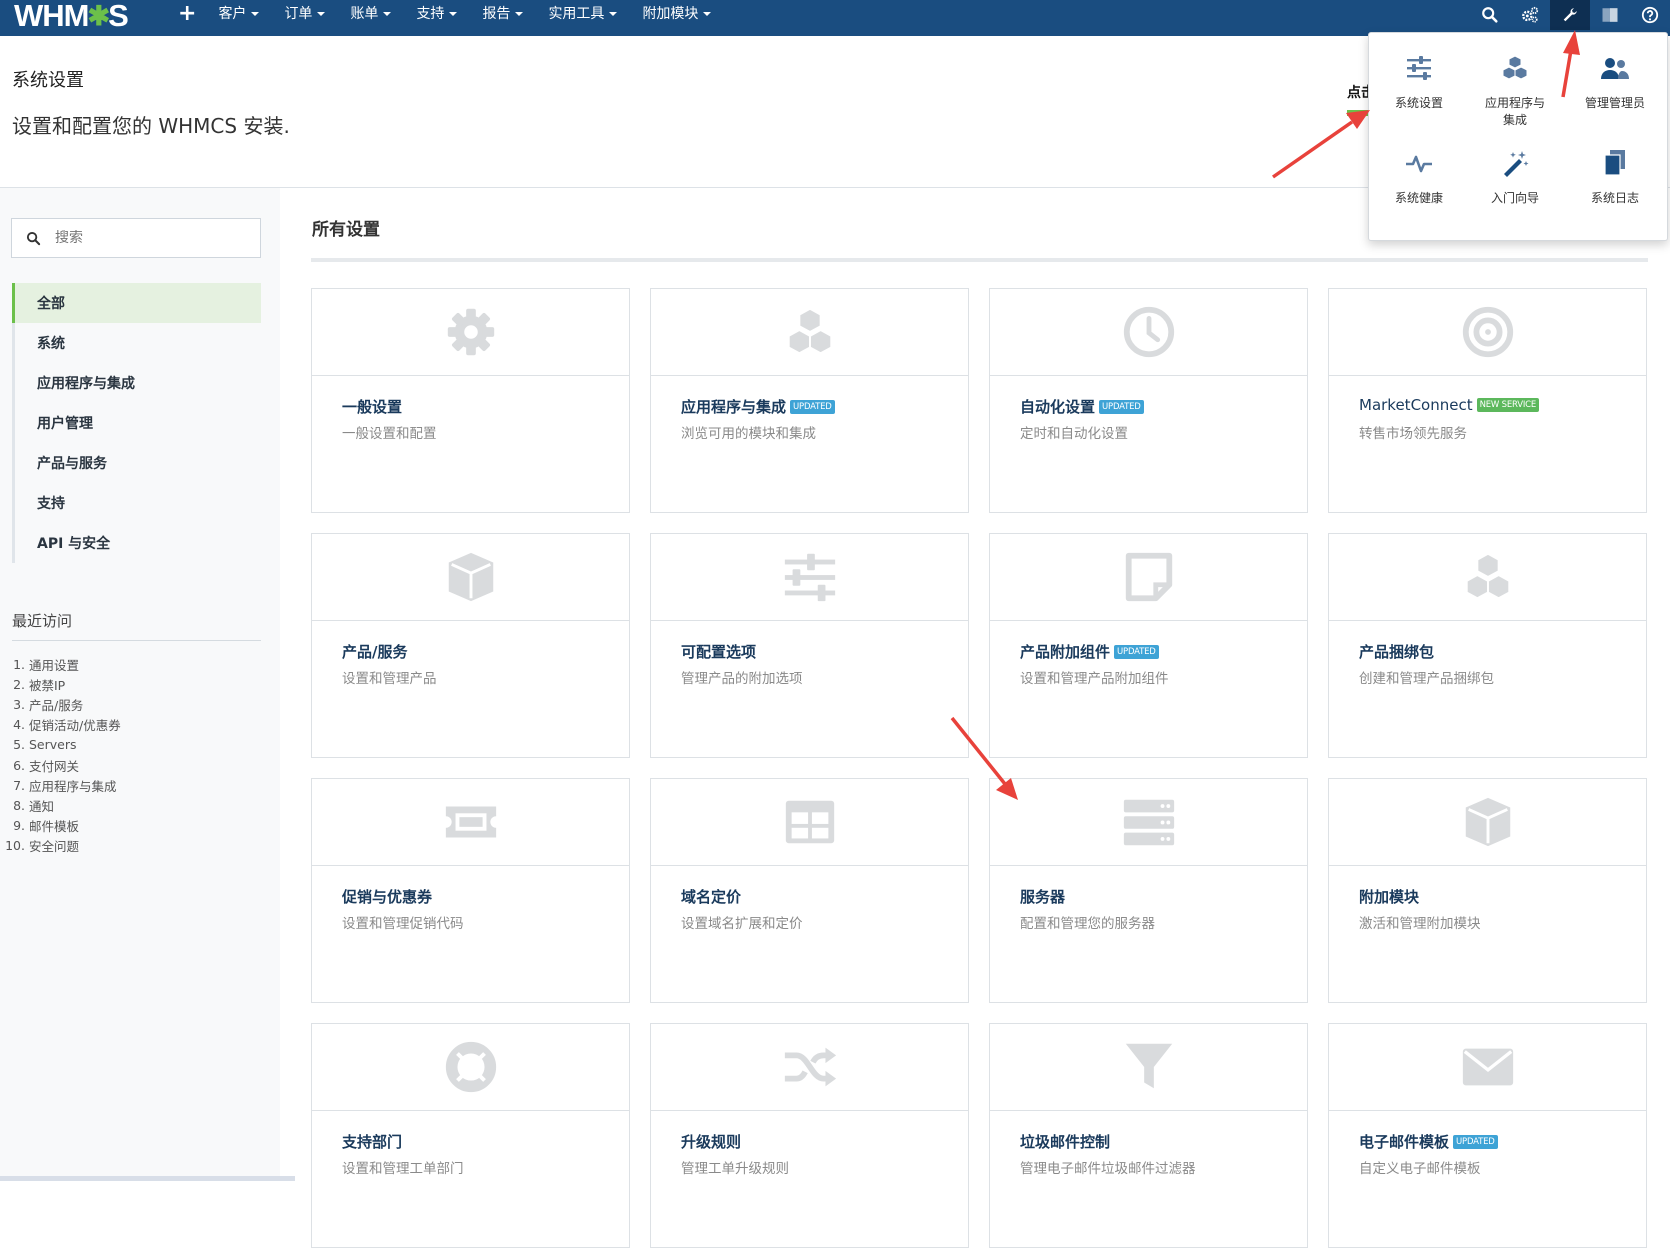 Image resolution: width=1670 pixels, height=1248 pixels. What do you see at coordinates (1487, 890) in the screenshot?
I see `card-addon-modules: 附加模块 激活和管理附加模块` at bounding box center [1487, 890].